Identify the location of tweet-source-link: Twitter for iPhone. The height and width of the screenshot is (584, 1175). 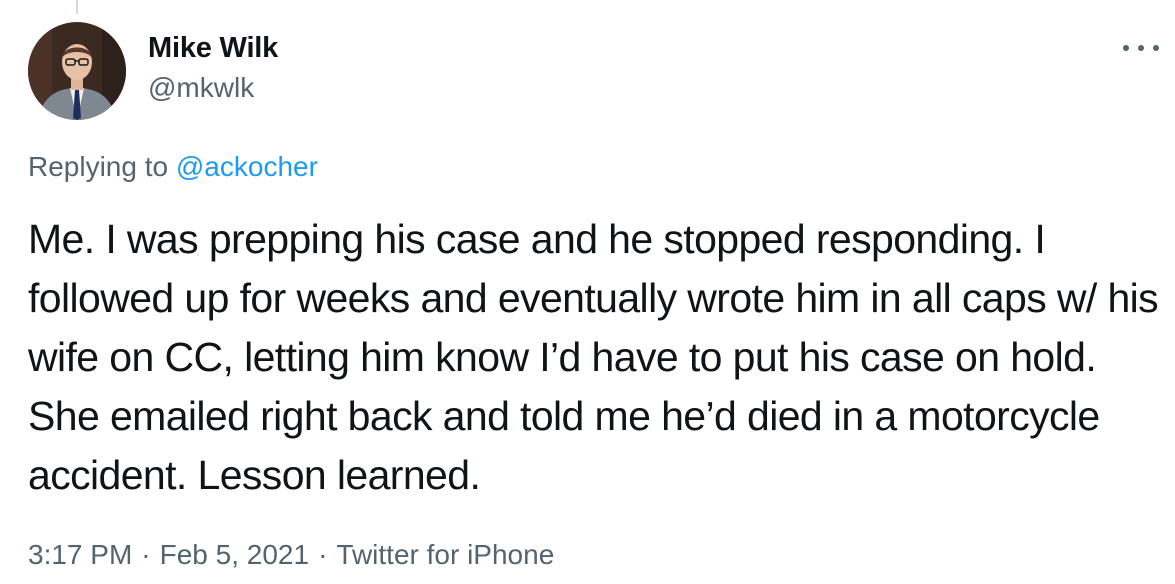
(445, 554).